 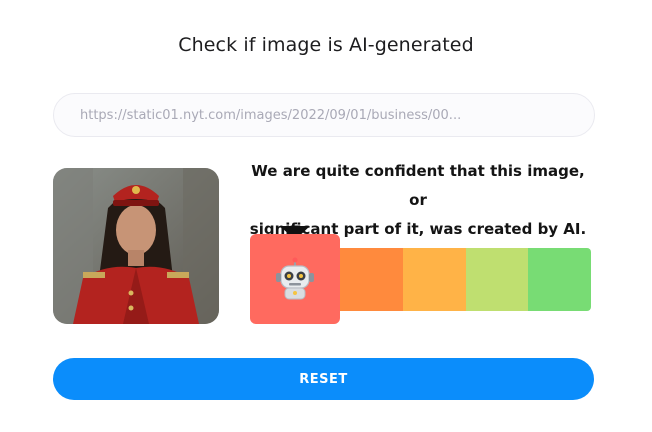 I want to click on reset-button: RESET, so click(x=323, y=379).